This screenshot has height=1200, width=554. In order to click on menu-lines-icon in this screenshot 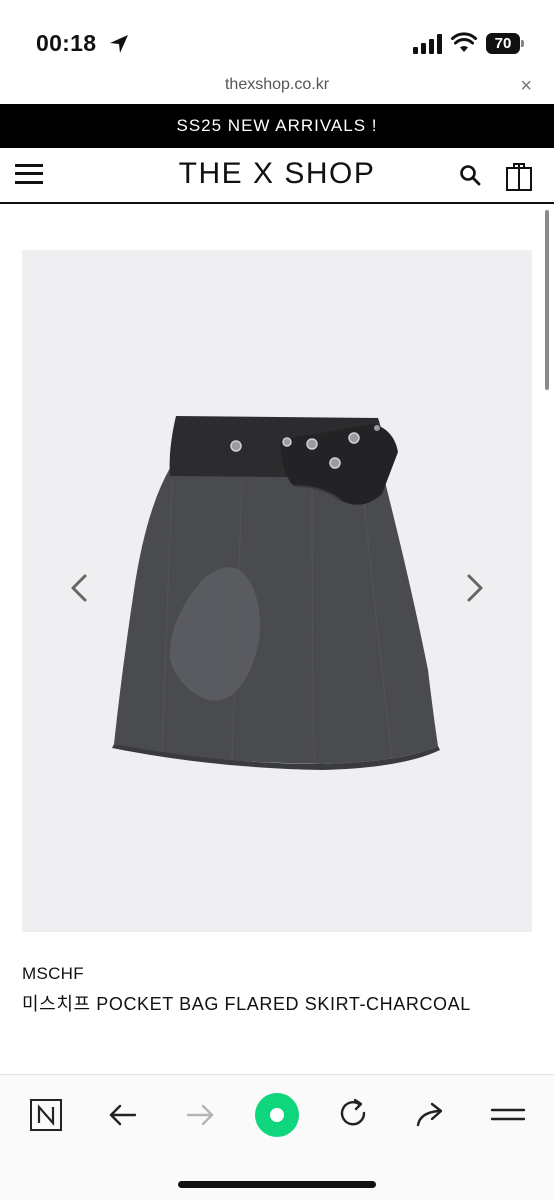, I will do `click(508, 1115)`.